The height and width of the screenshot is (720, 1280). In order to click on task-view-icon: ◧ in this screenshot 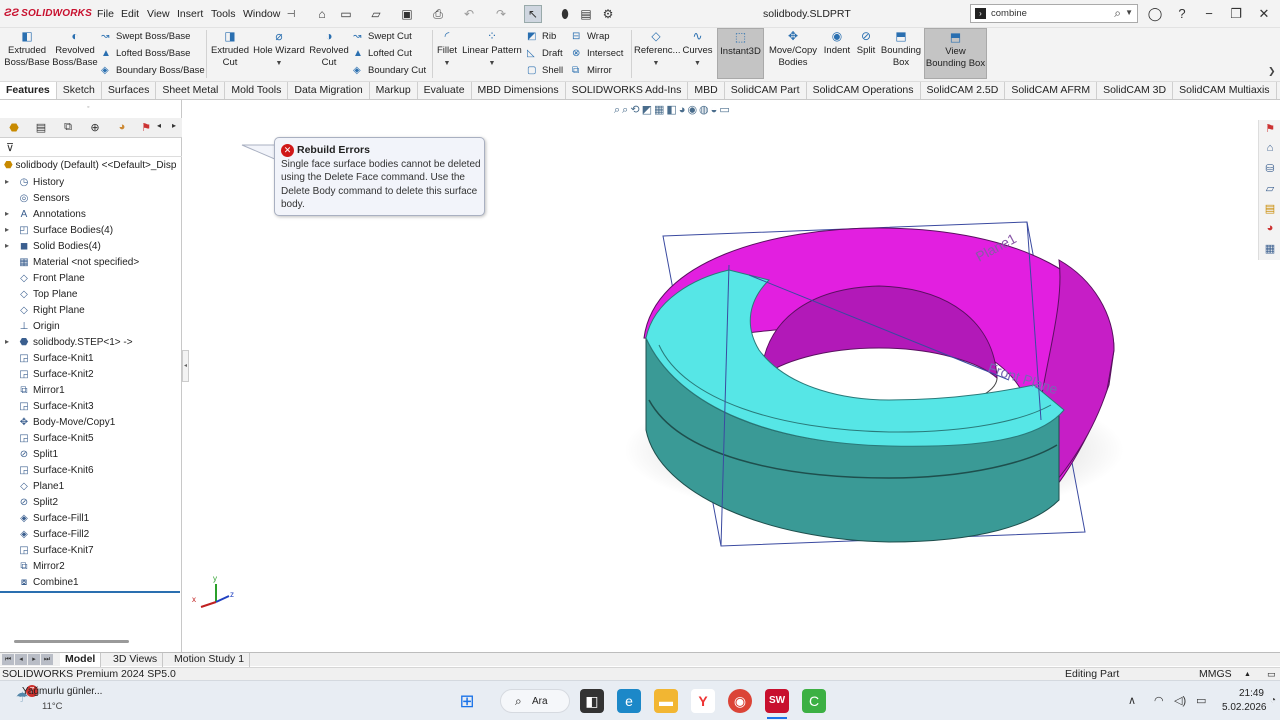, I will do `click(592, 701)`.